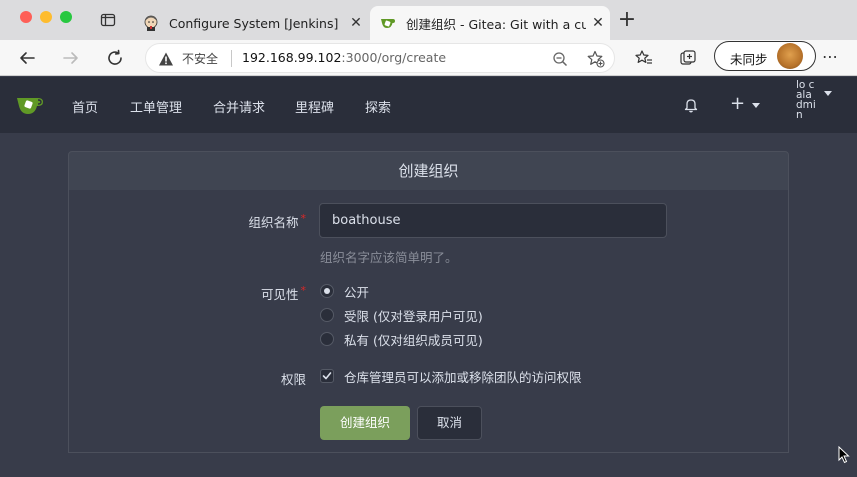 The width and height of the screenshot is (857, 477). I want to click on checkmark-icon, so click(327, 376).